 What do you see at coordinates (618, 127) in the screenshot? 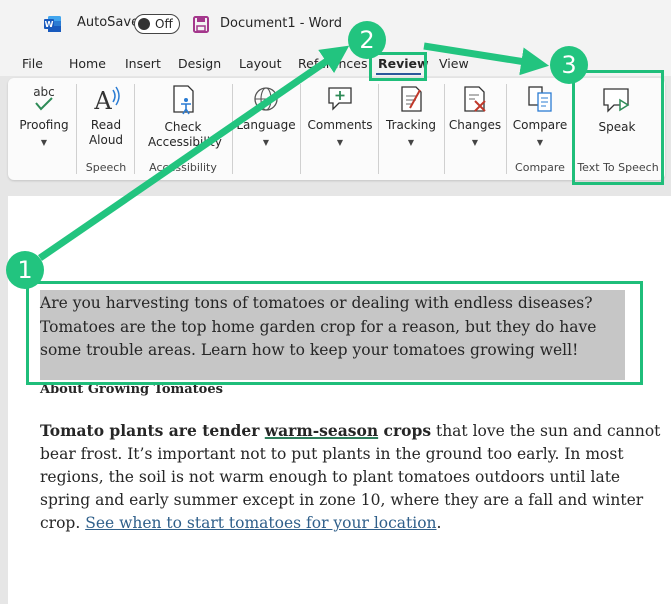
I see `speak-highlight-box` at bounding box center [618, 127].